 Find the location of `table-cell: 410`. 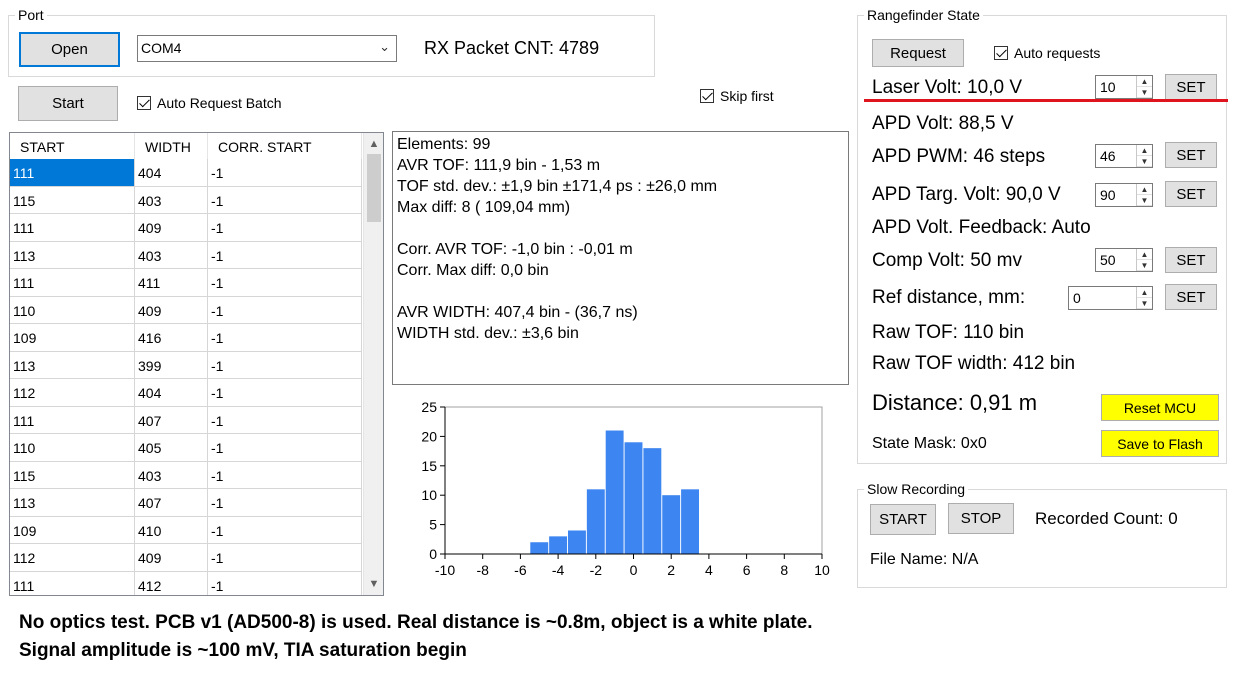

table-cell: 410 is located at coordinates (171, 530).